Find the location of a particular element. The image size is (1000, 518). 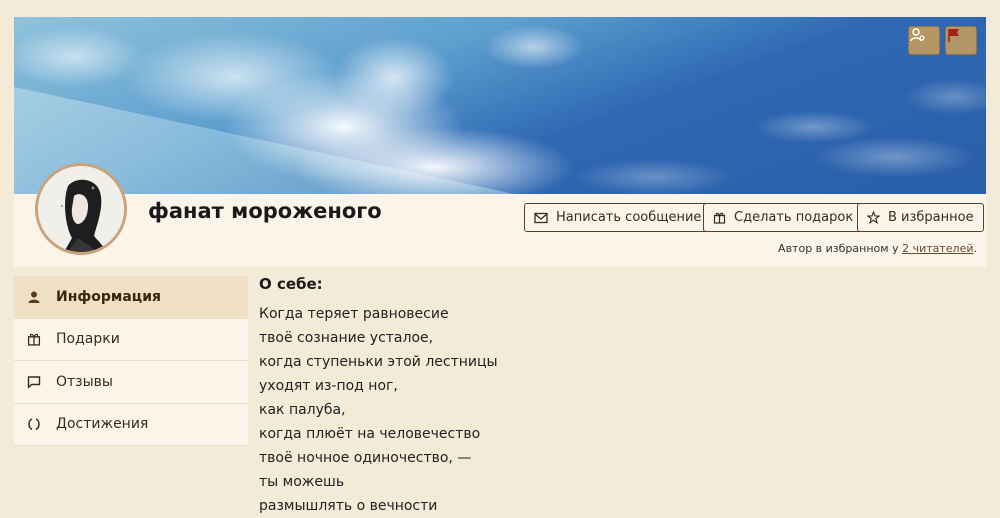

about-line: когда ступеньки этой лестницы is located at coordinates (378, 362).